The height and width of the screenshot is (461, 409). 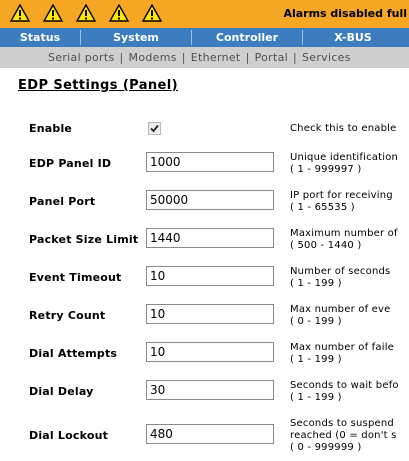 What do you see at coordinates (342, 423) in the screenshot?
I see `field-description: Seconds to suspend` at bounding box center [342, 423].